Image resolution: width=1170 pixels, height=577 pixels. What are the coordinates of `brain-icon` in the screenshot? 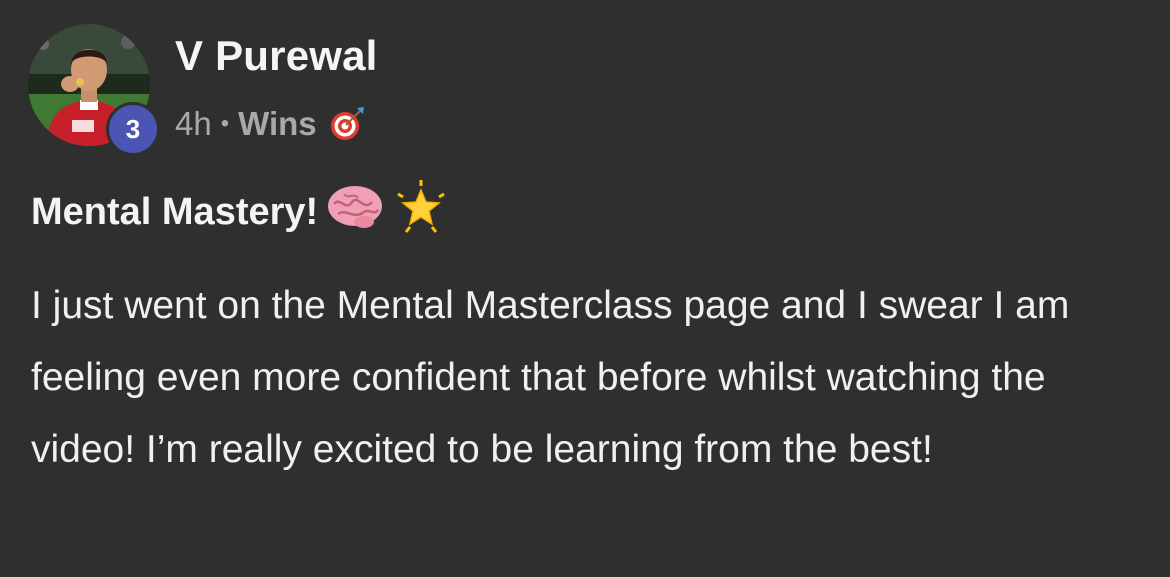 It's located at (355, 212).